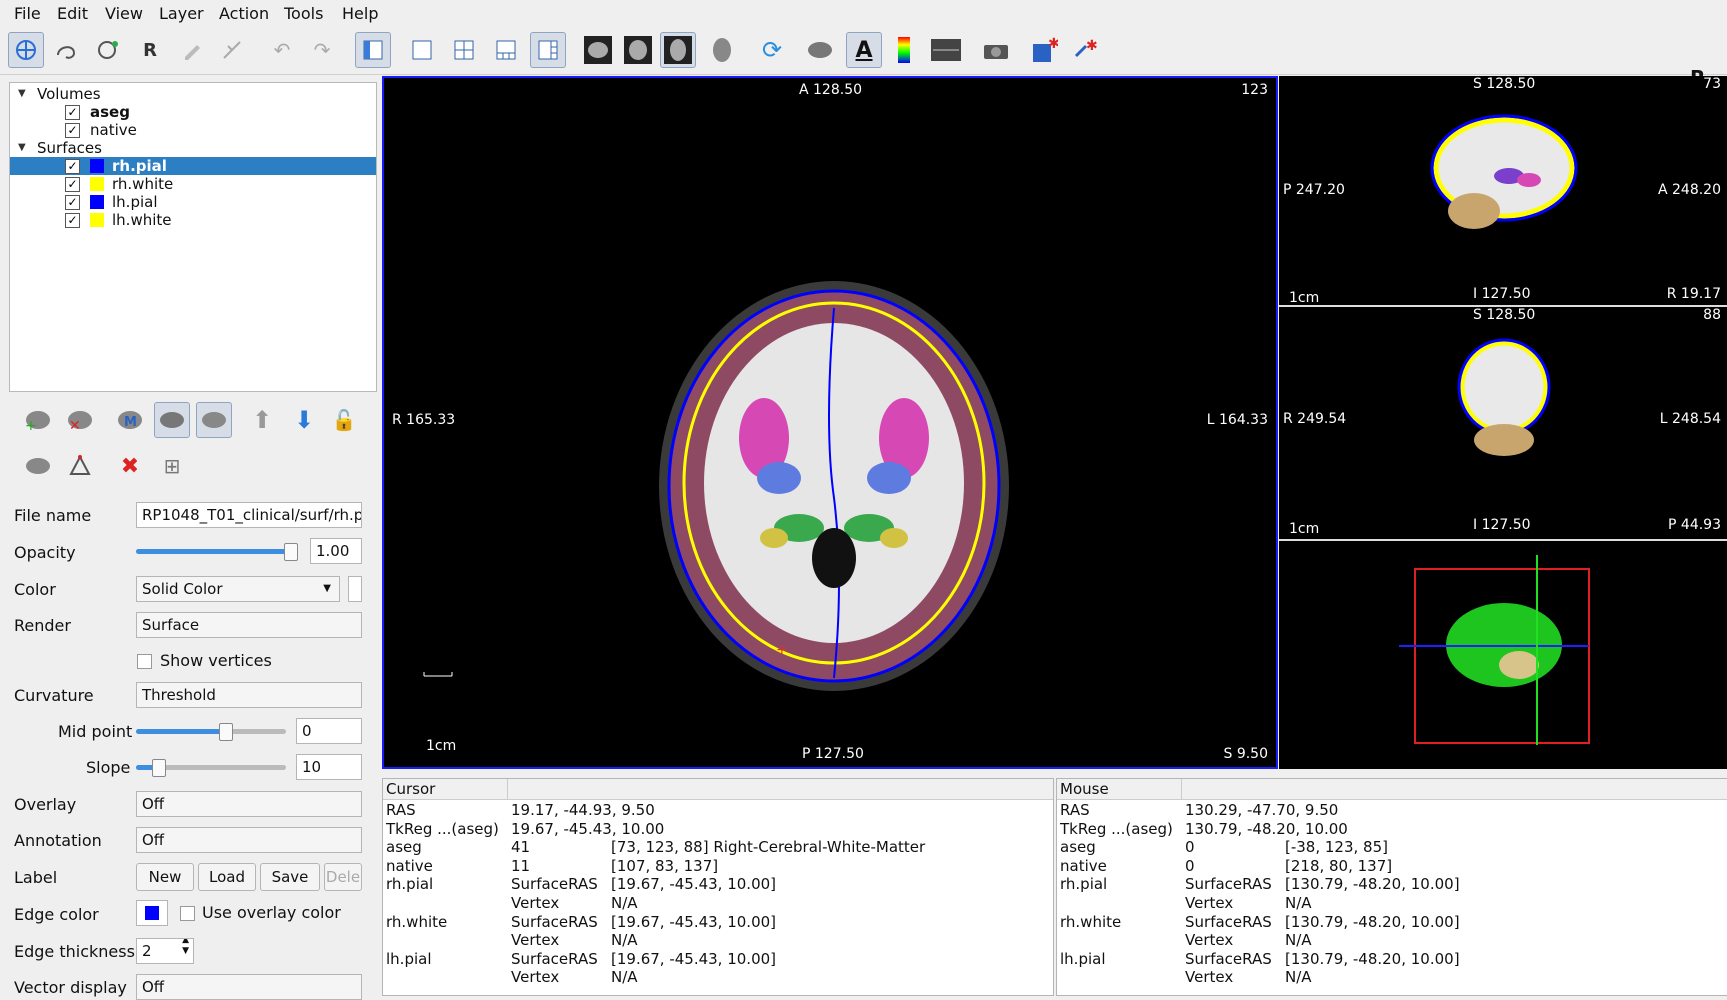  I want to click on layer-item: ✓ lh.pial, so click(193, 202).